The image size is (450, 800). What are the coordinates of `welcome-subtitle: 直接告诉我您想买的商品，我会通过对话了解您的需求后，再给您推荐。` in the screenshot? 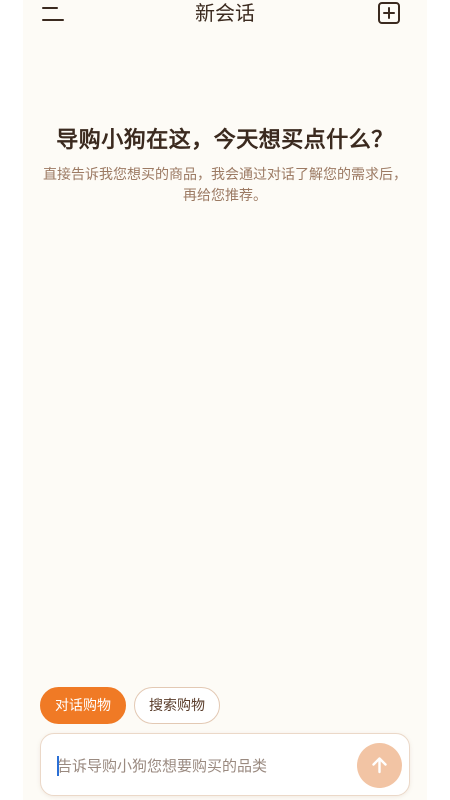 It's located at (225, 185).